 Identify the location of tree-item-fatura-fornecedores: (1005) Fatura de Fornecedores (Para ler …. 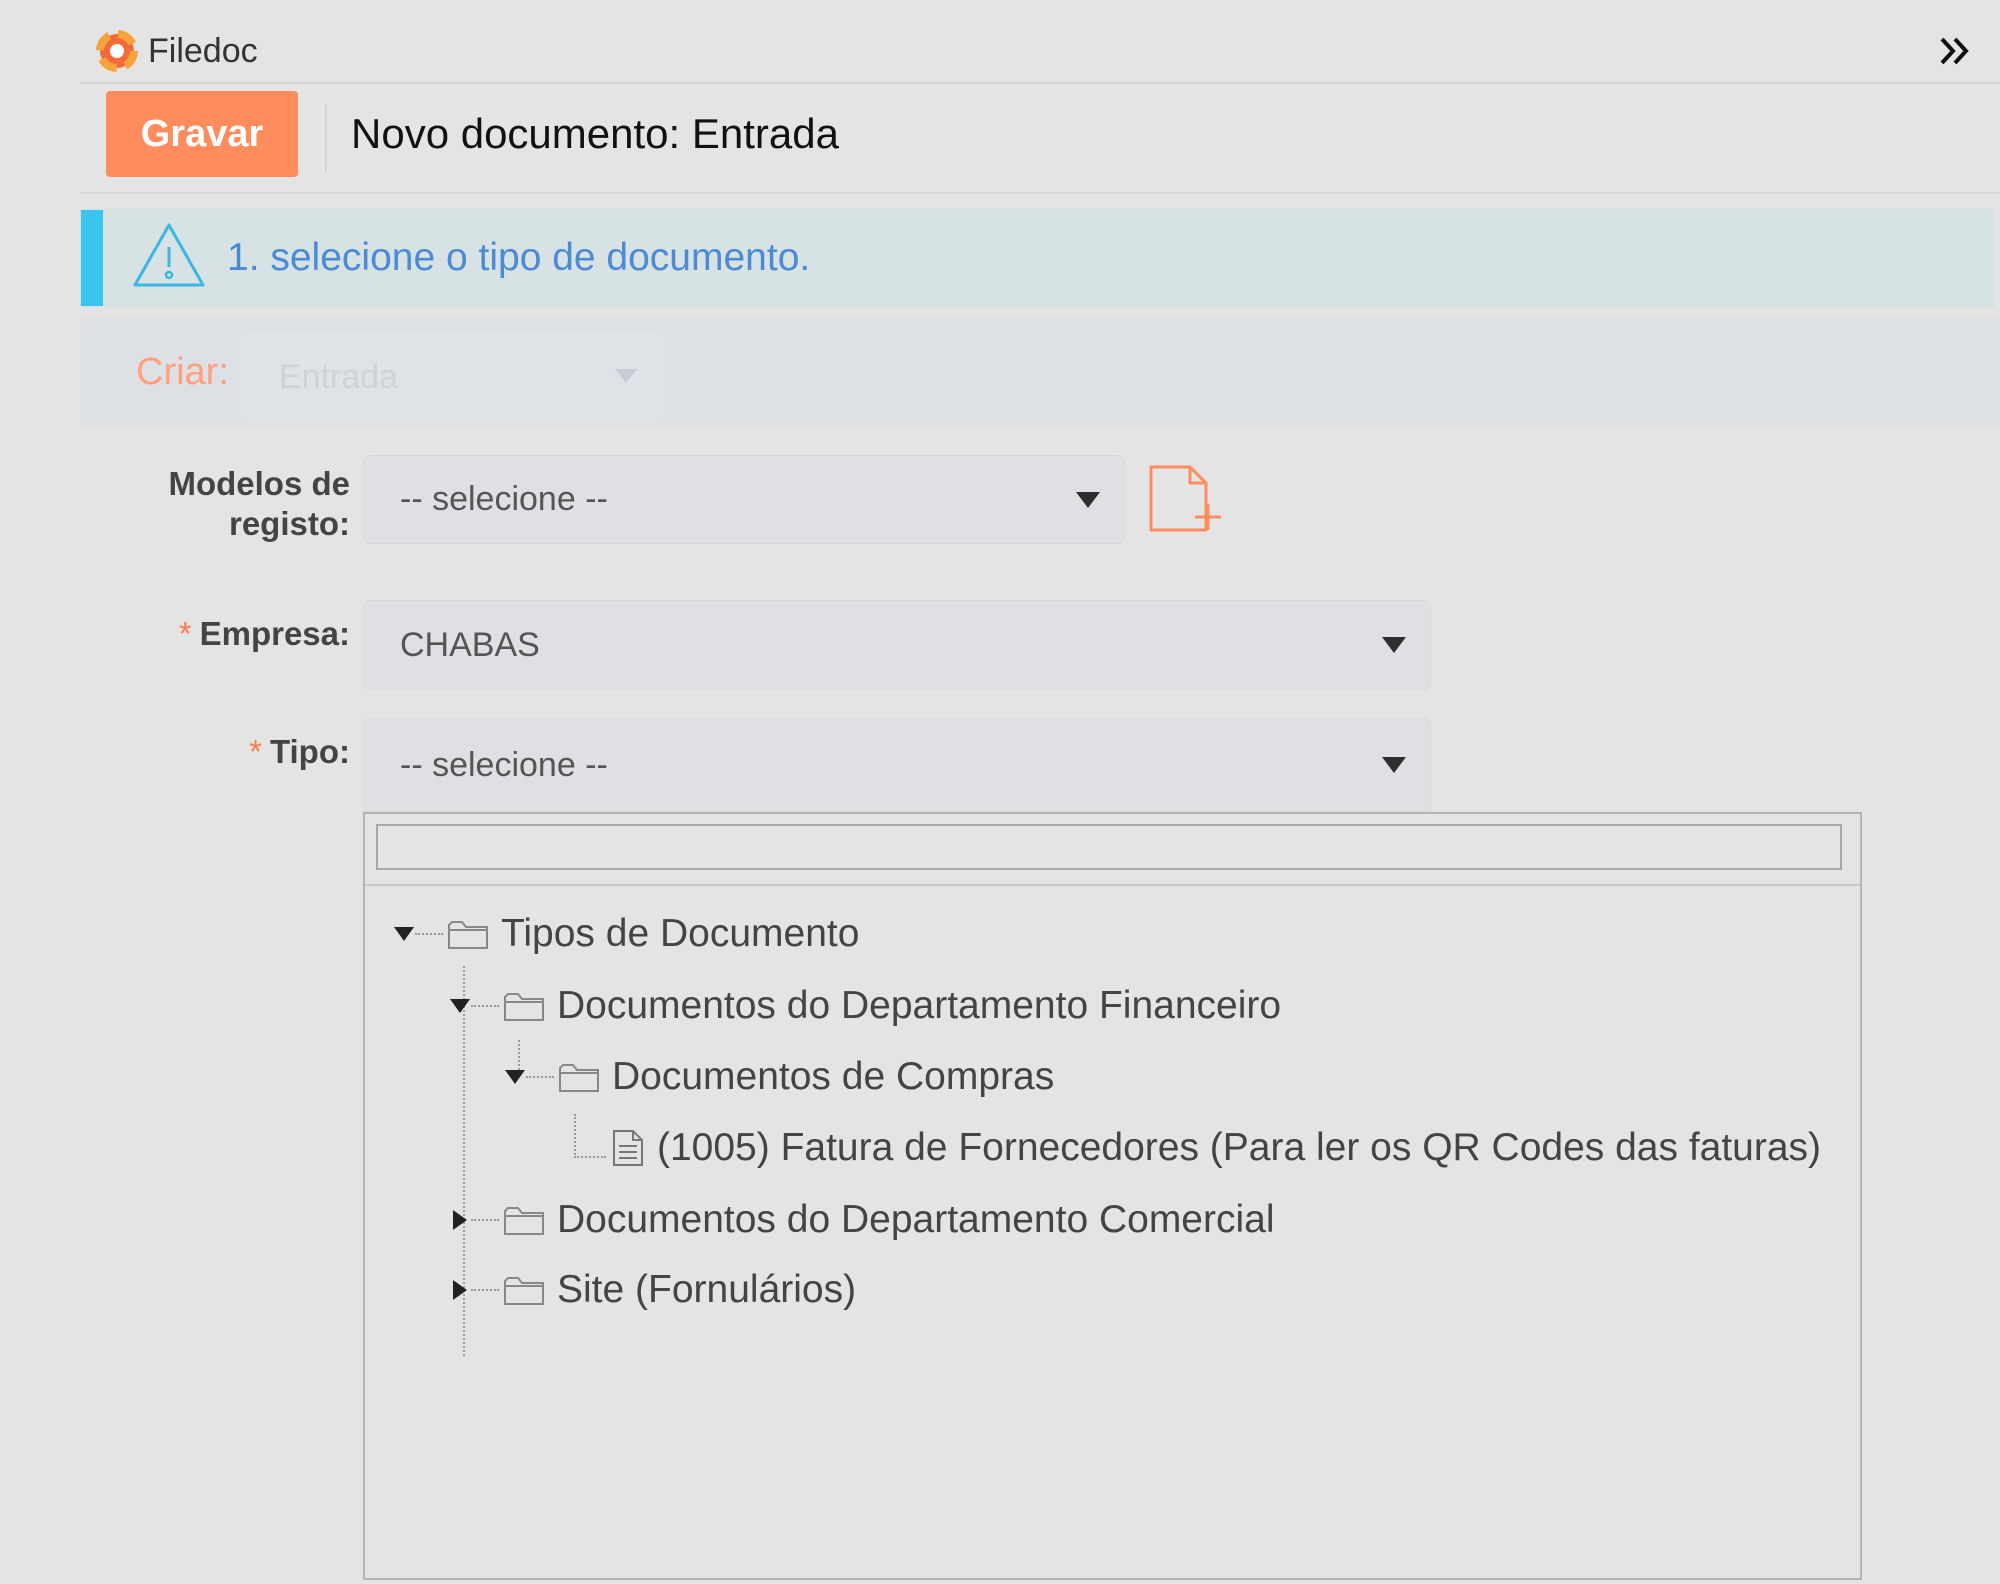
(1216, 1148).